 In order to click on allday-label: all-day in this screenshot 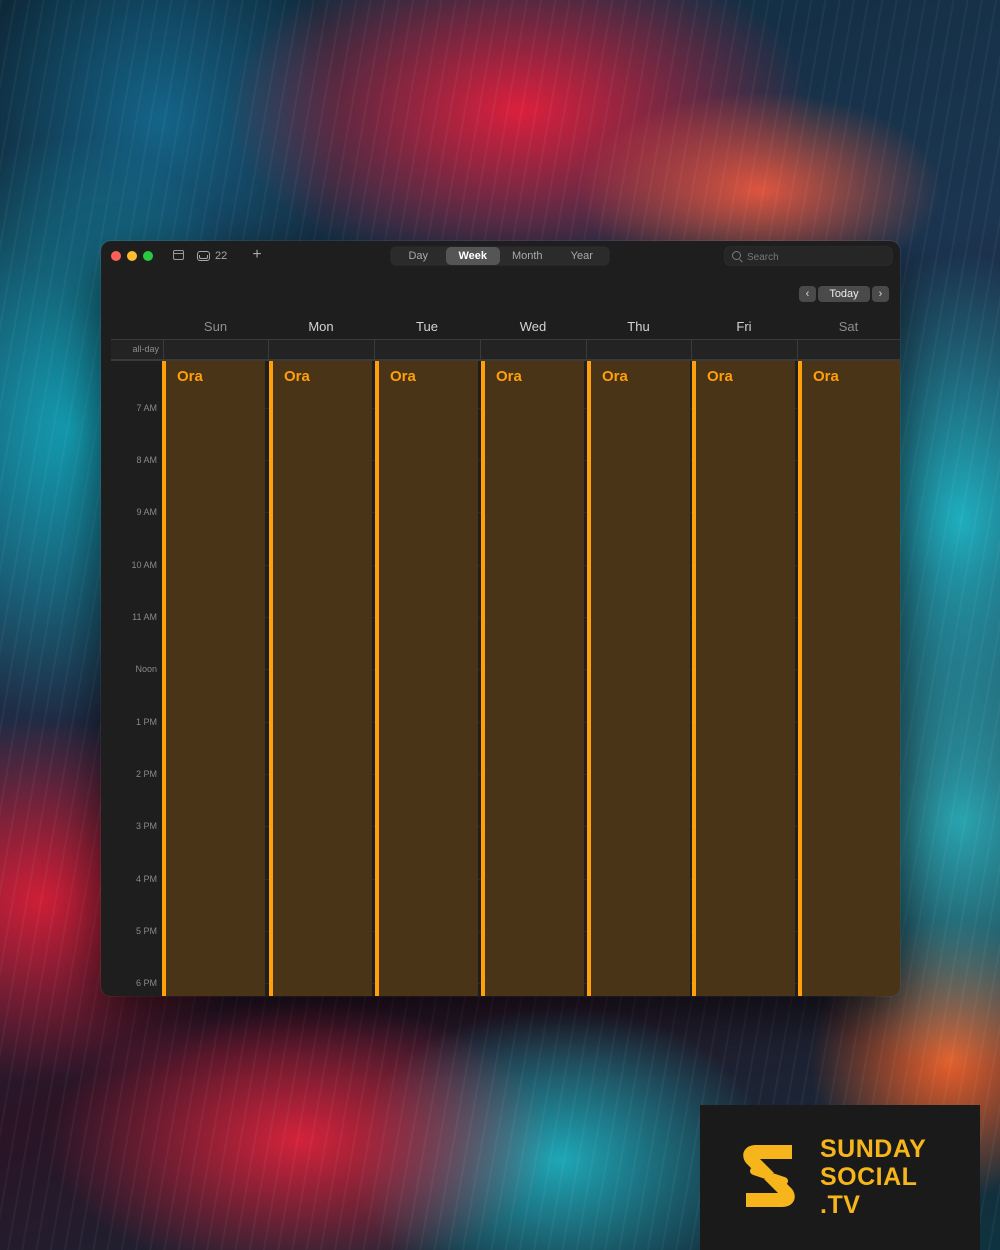, I will do `click(145, 349)`.